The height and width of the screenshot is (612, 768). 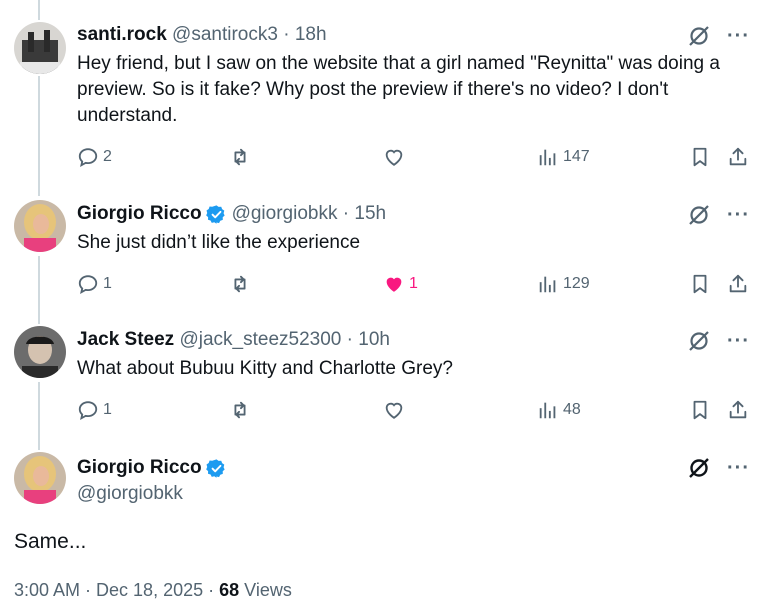 I want to click on author-name: santi.rock, so click(x=122, y=35).